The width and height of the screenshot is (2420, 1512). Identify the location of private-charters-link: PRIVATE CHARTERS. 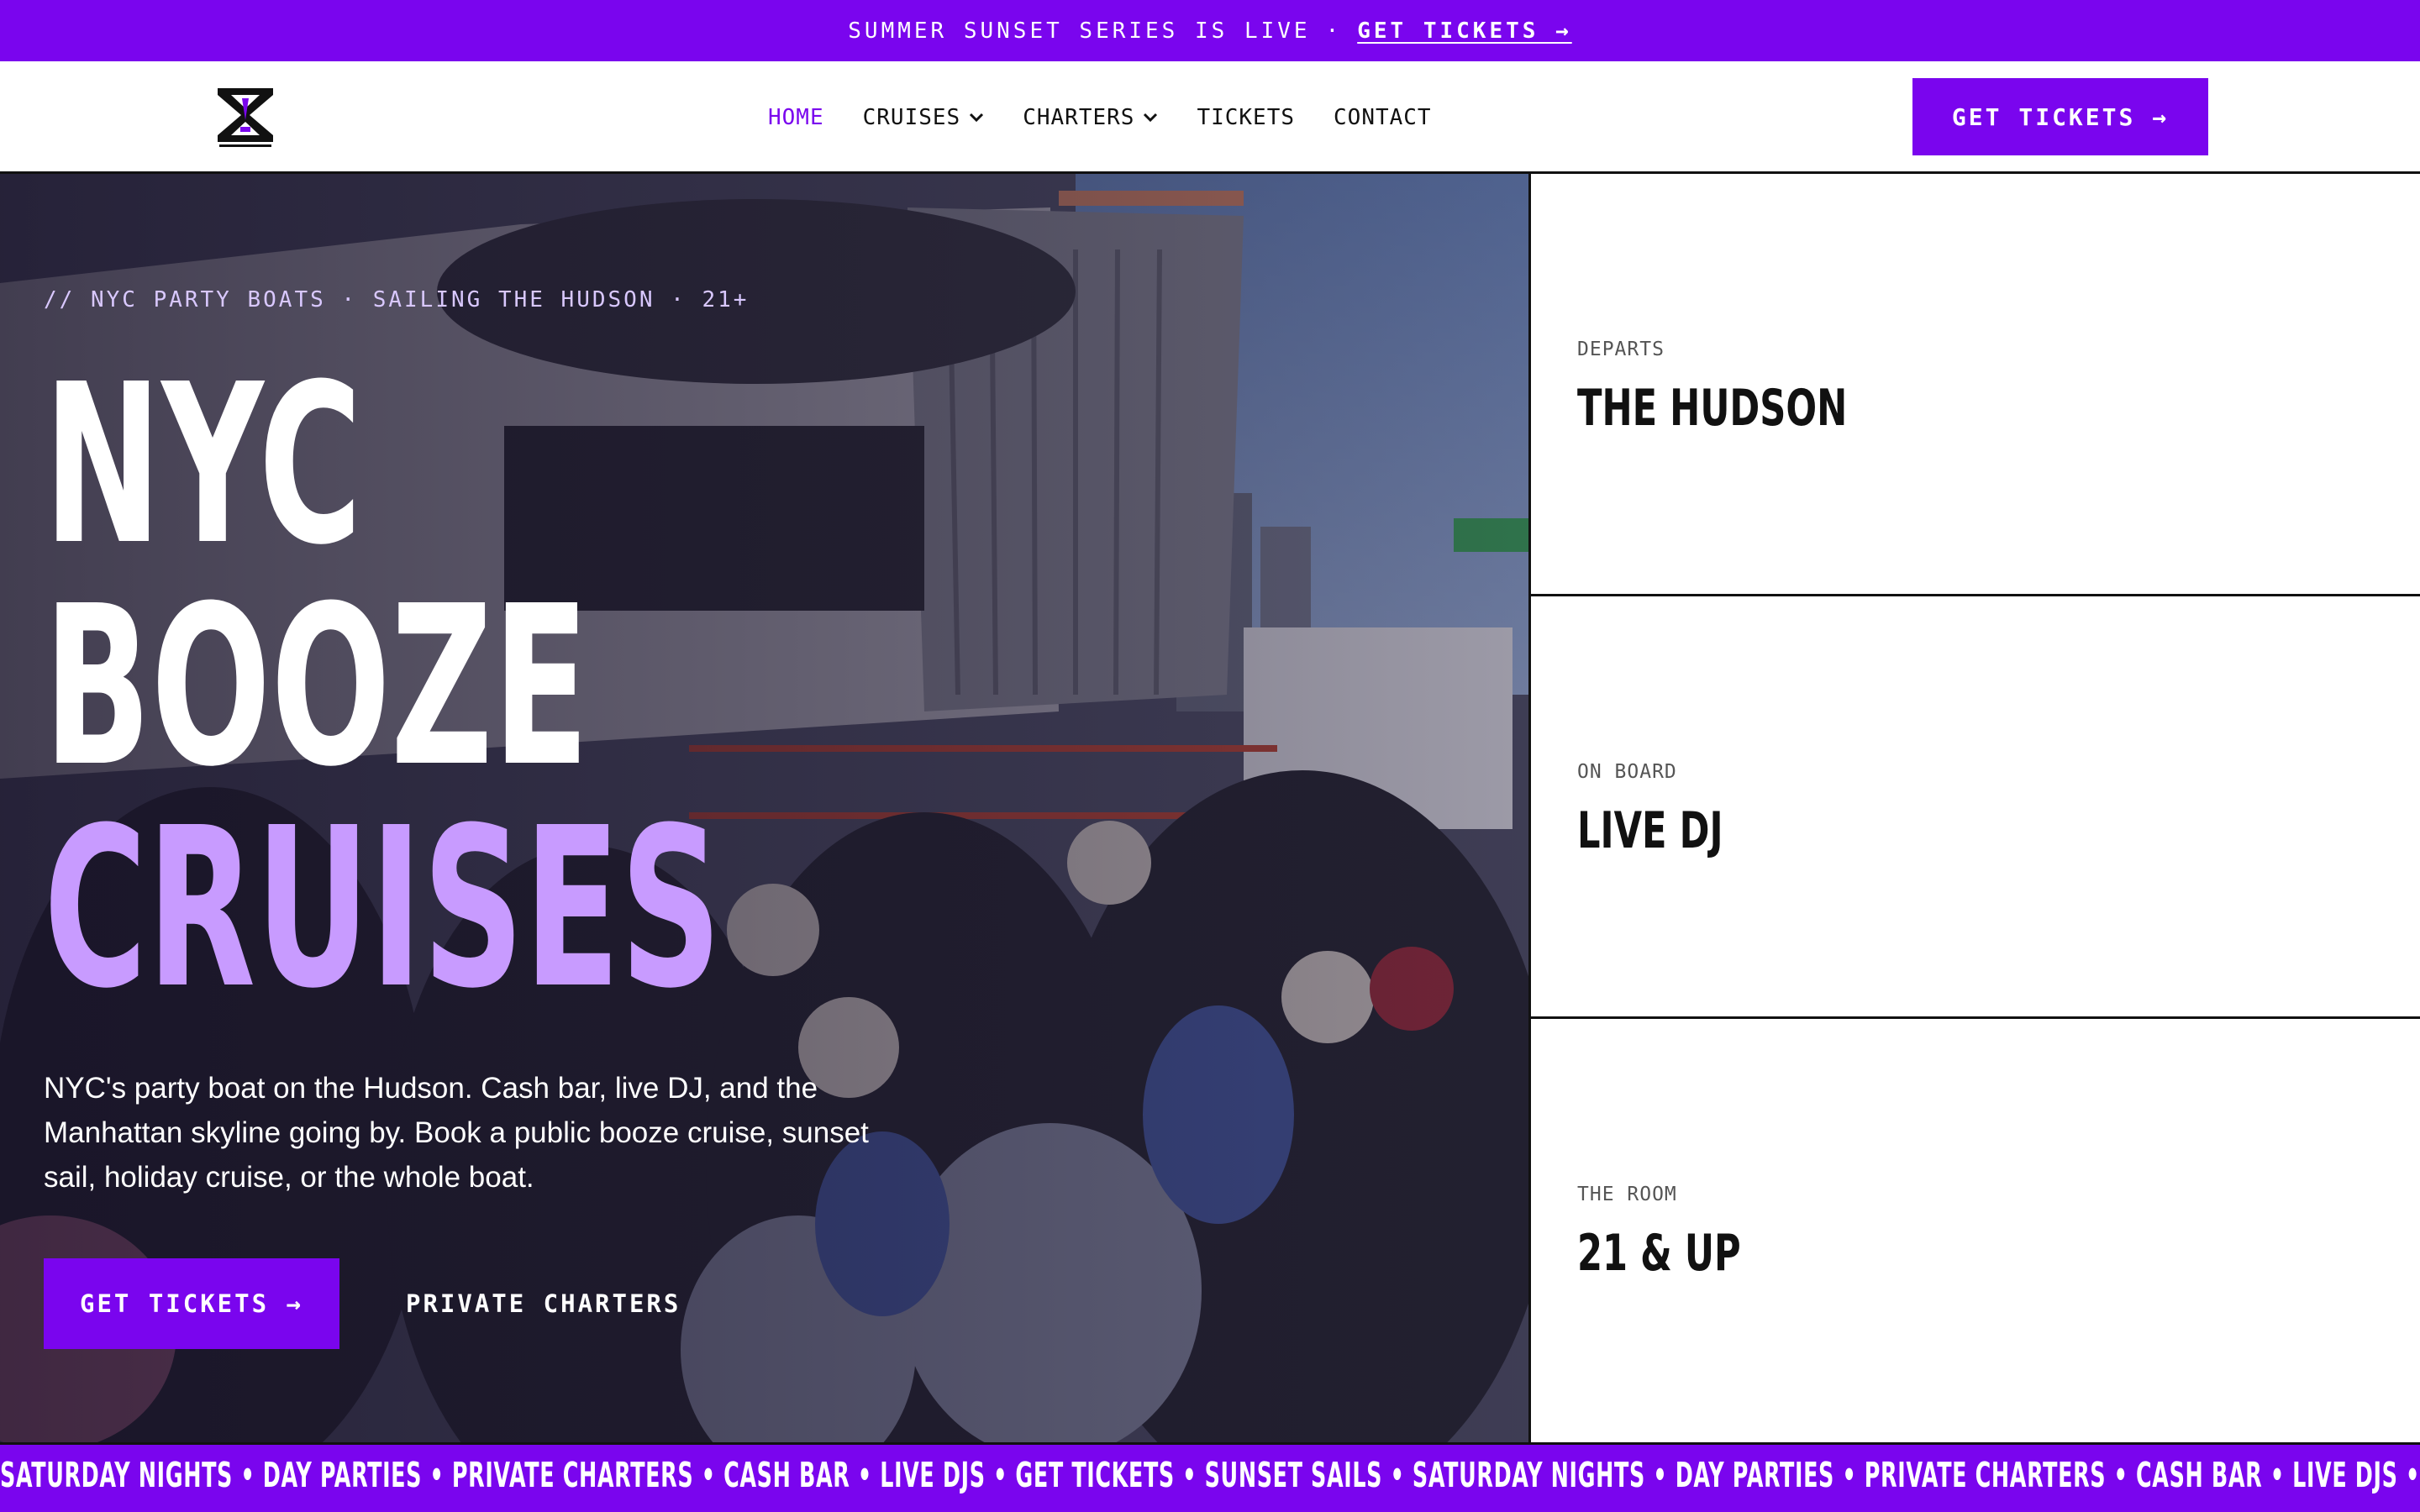
(543, 1303).